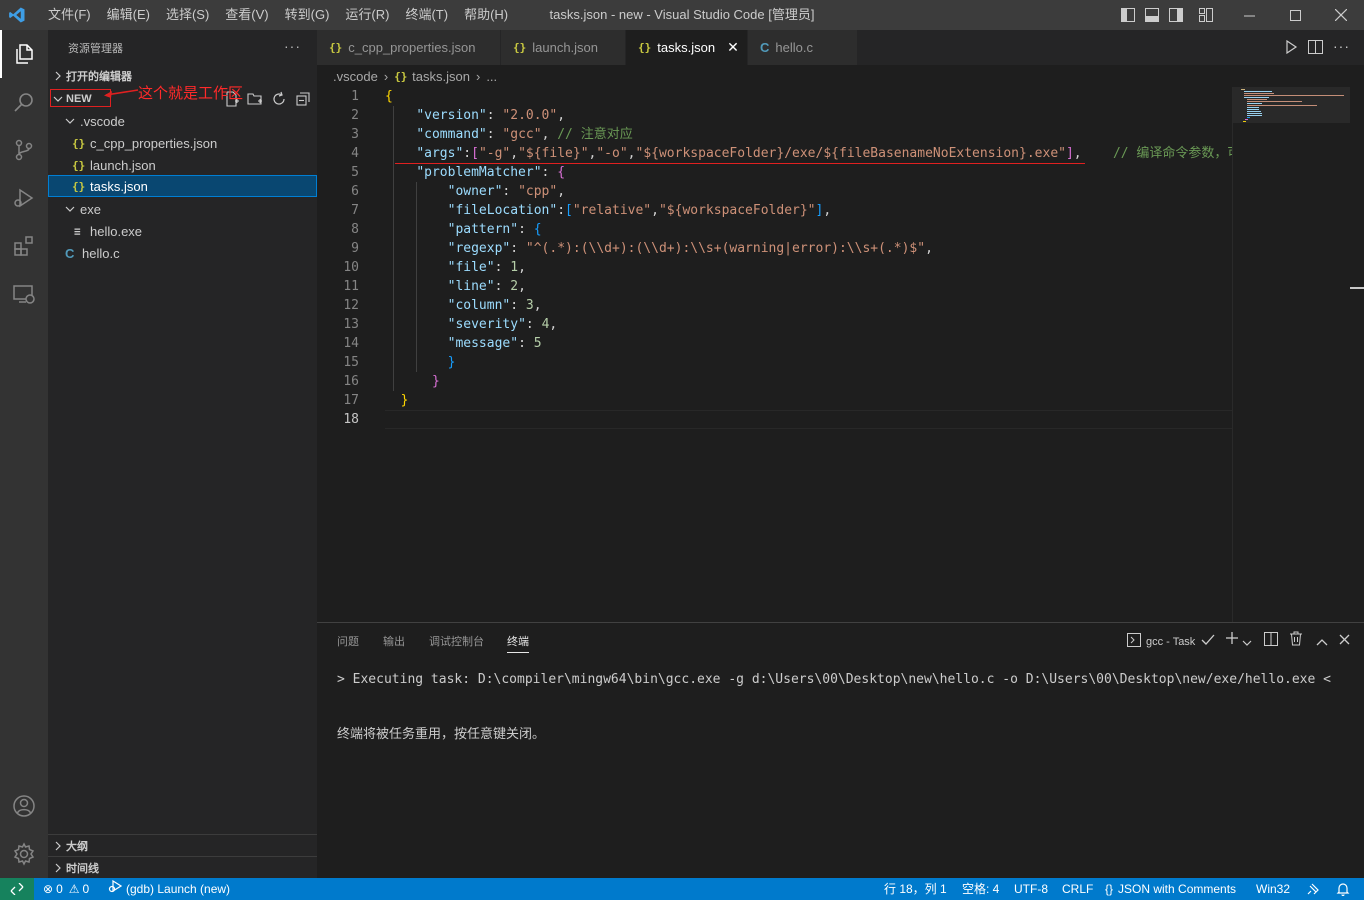 The image size is (1364, 900). What do you see at coordinates (17, 15) in the screenshot?
I see `vscode-logo-icon` at bounding box center [17, 15].